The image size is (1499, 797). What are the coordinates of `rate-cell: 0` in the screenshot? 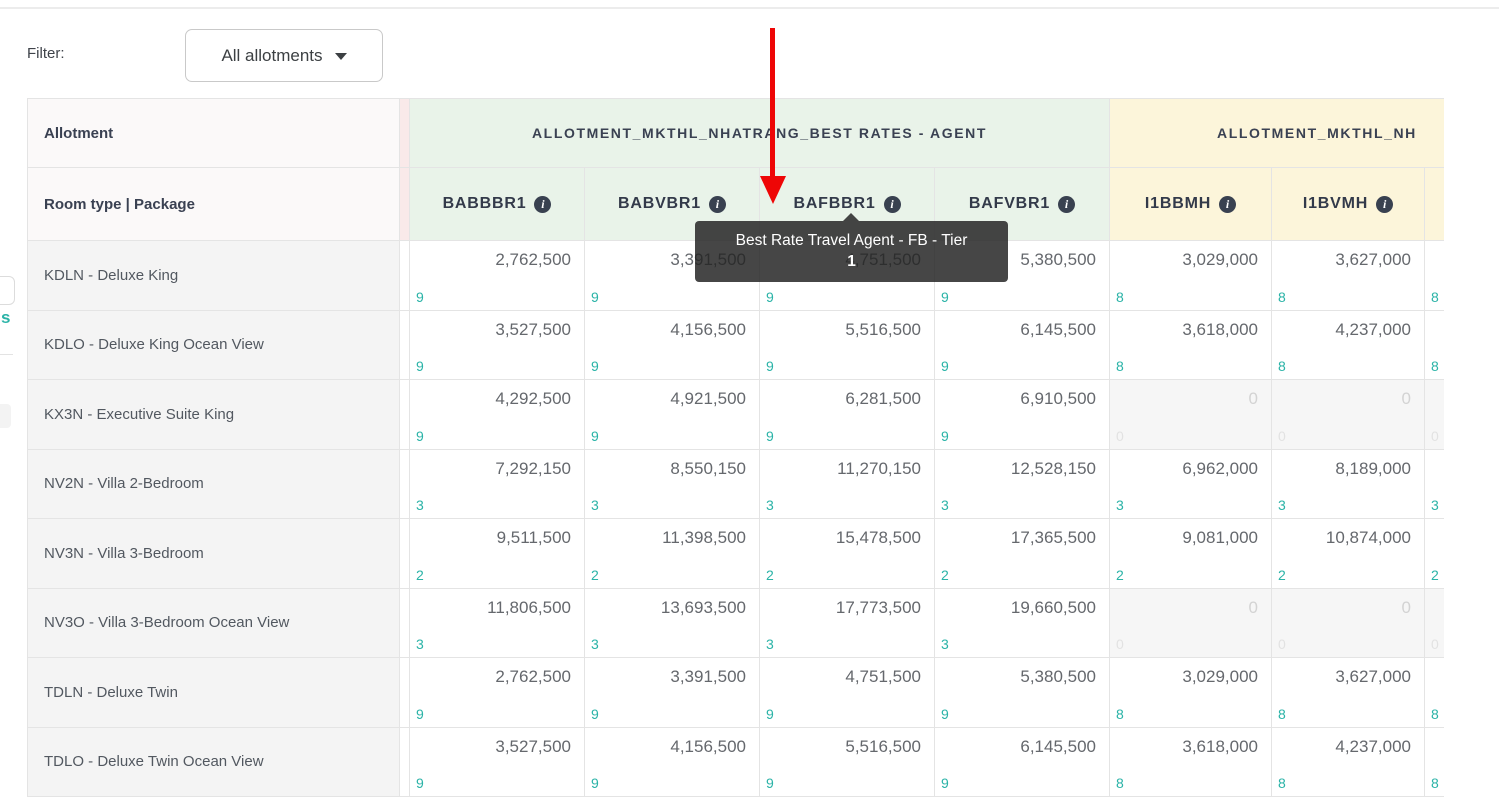 It's located at (1434, 623).